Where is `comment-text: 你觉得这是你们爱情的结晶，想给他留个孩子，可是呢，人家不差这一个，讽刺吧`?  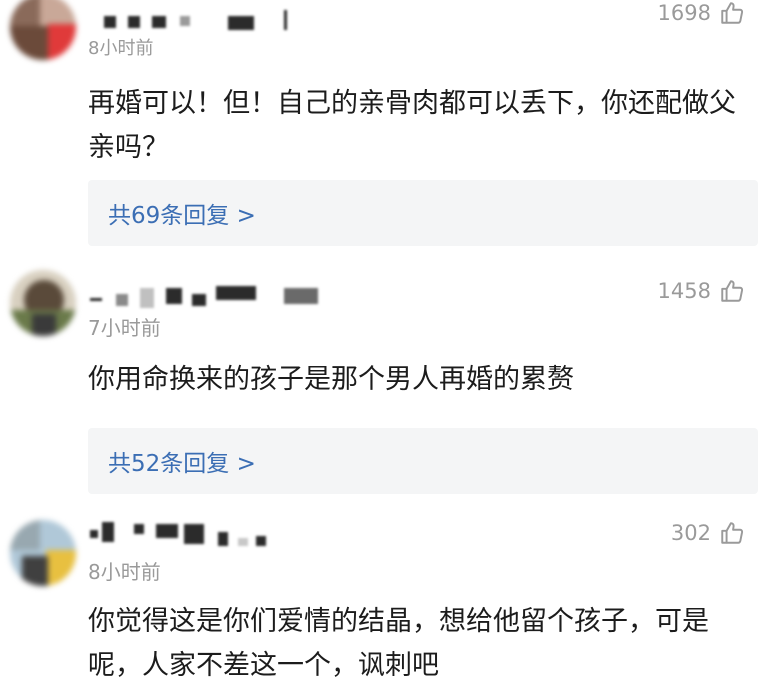 comment-text: 你觉得这是你们爱情的结晶，想给他留个孩子，可是呢，人家不差这一个，讽刺吧 is located at coordinates (398, 643).